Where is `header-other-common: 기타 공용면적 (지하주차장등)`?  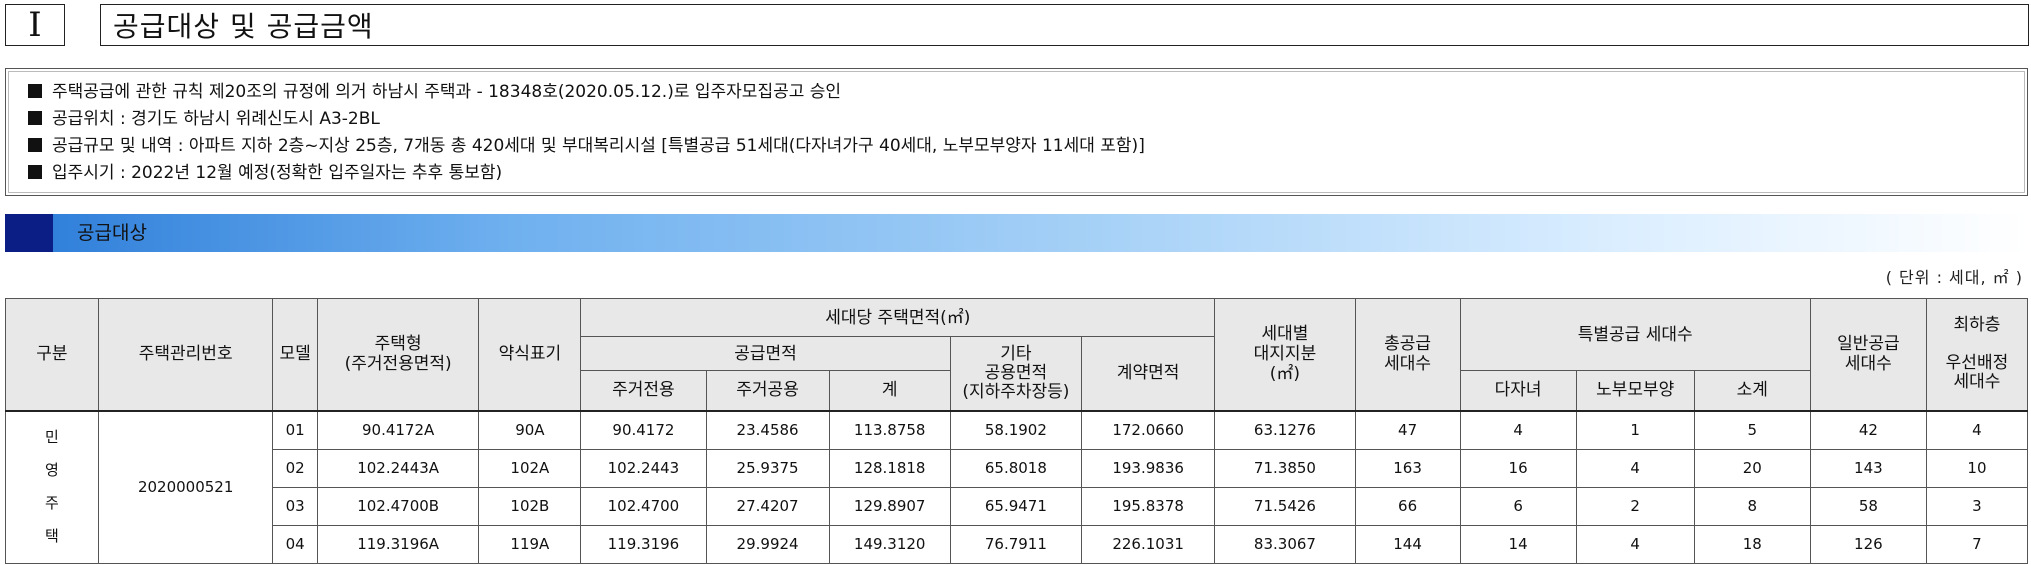 header-other-common: 기타 공용면적 (지하주차장등) is located at coordinates (1015, 373).